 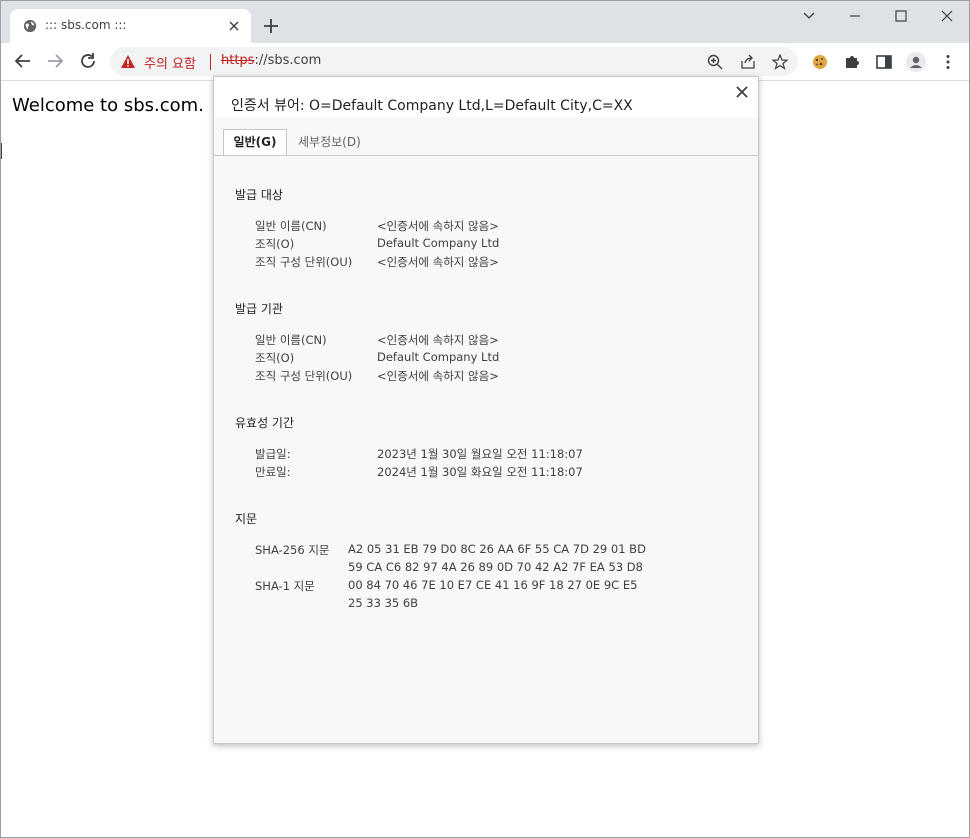 What do you see at coordinates (108, 105) in the screenshot?
I see `welcome-text: Welcome to sbs.com.` at bounding box center [108, 105].